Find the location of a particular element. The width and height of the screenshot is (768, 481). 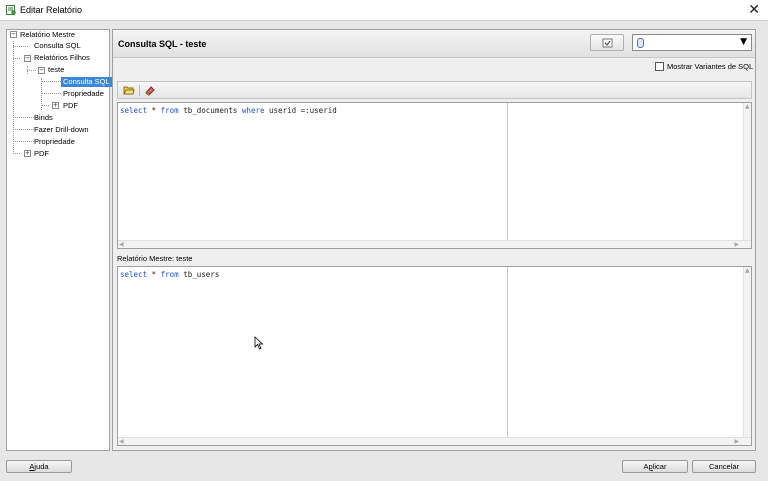

tree-item-pdf: PDF is located at coordinates (41, 154).